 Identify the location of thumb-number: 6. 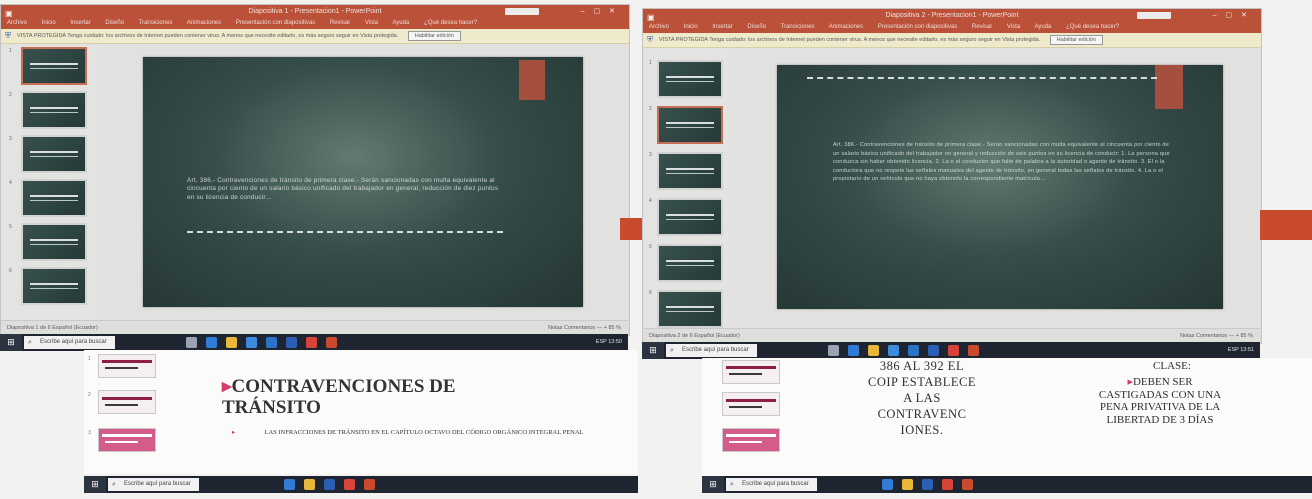
(10, 271).